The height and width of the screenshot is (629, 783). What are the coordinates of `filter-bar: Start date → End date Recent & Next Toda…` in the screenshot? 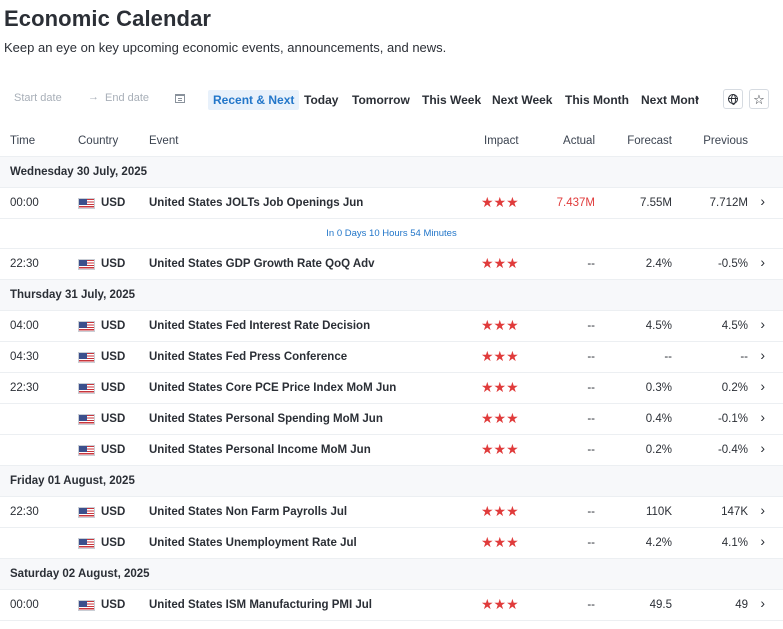 It's located at (391, 100).